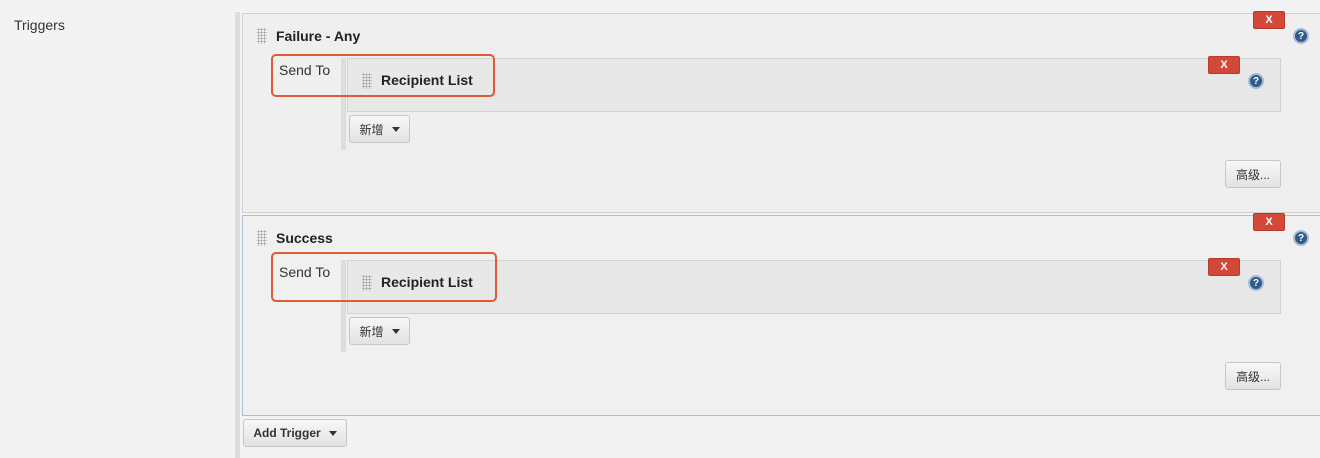 Image resolution: width=1320 pixels, height=458 pixels. What do you see at coordinates (237, 235) in the screenshot?
I see `left-rail` at bounding box center [237, 235].